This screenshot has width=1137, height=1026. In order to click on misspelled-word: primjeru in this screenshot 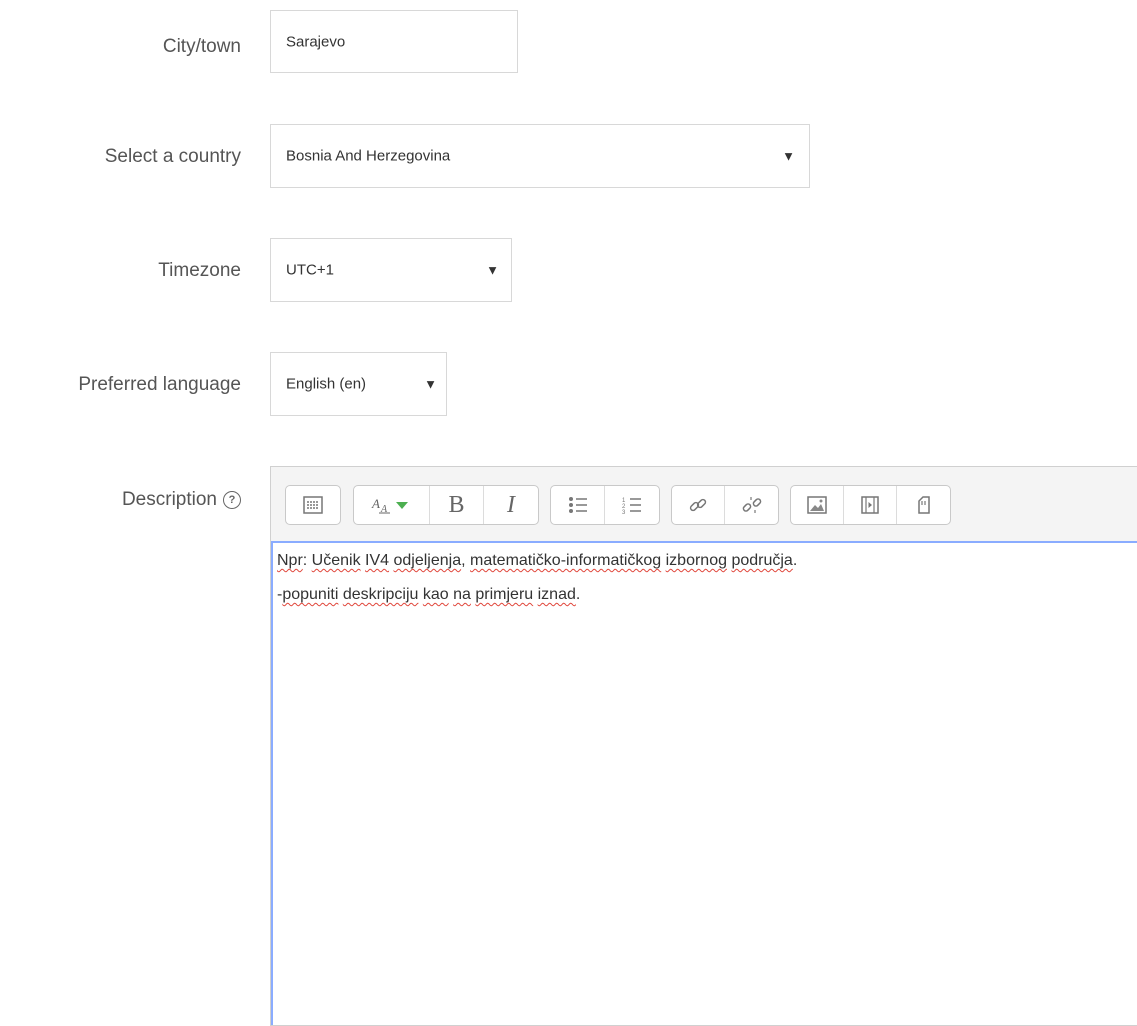, I will do `click(504, 594)`.